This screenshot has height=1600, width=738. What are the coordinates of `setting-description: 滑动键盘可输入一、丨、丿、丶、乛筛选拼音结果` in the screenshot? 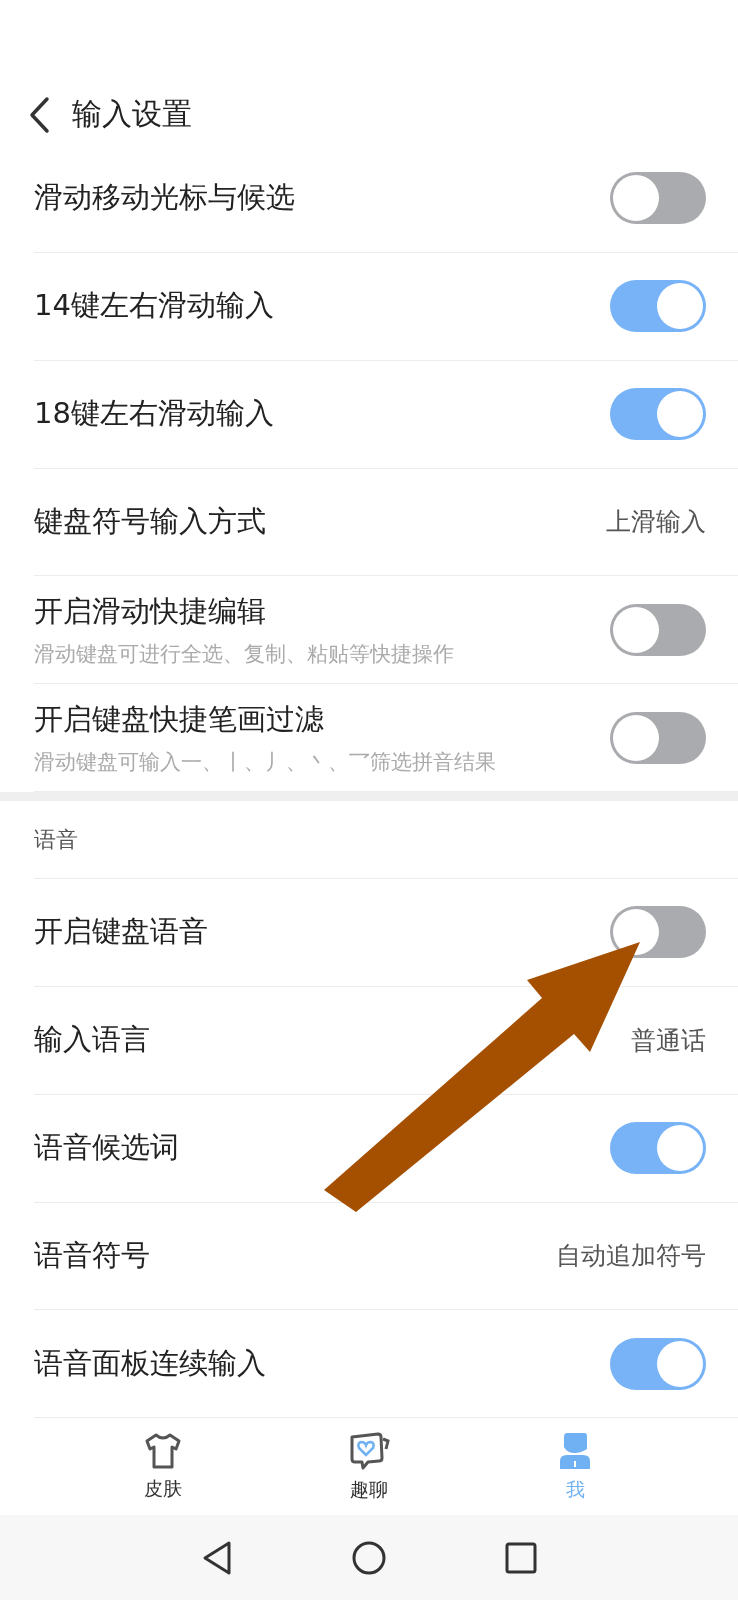 It's located at (265, 762).